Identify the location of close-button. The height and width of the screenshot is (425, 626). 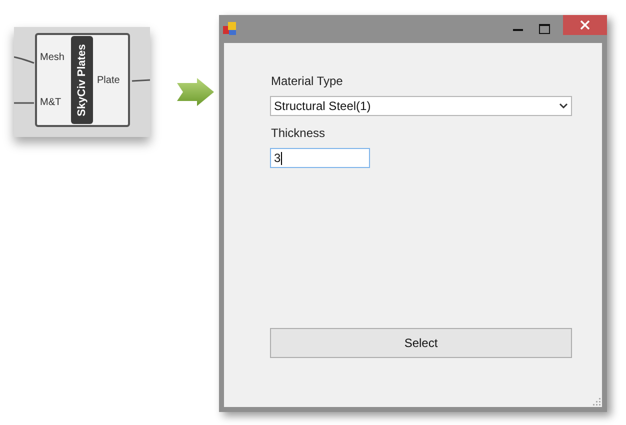
(585, 25).